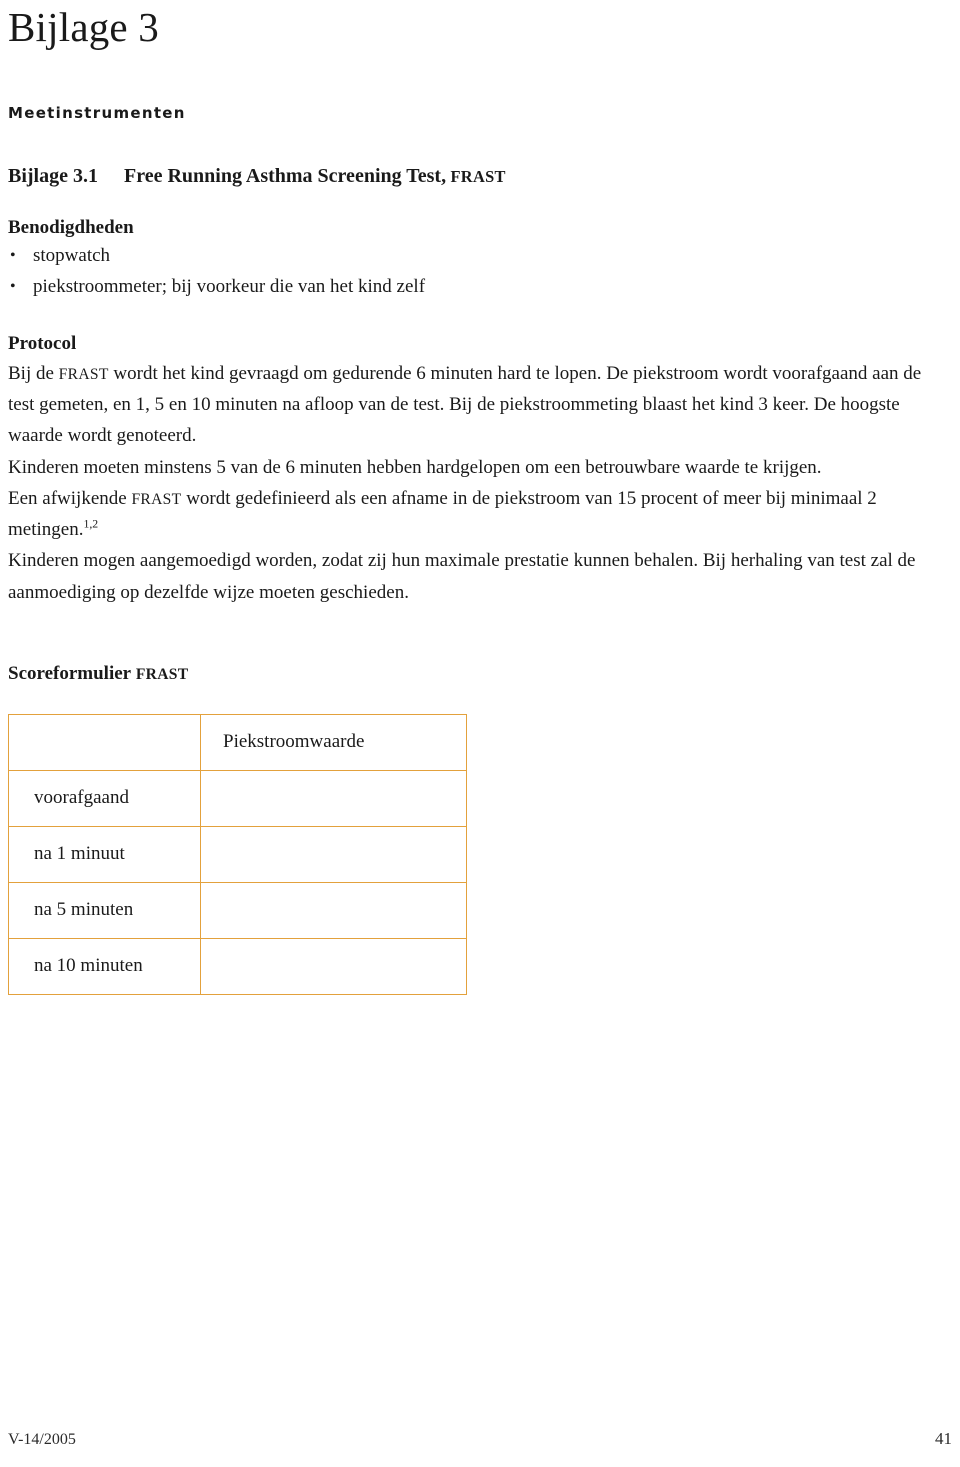  I want to click on footnote-reference: 1,2, so click(91, 524).